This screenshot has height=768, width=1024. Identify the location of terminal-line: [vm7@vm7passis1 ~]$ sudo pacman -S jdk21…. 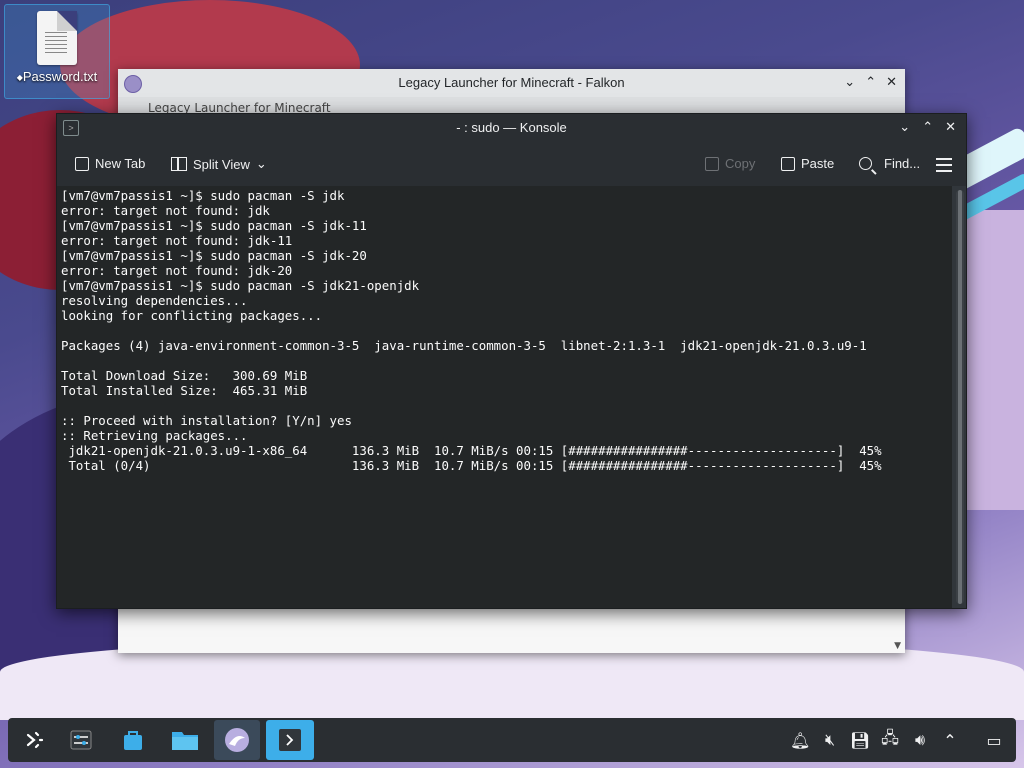
(240, 285).